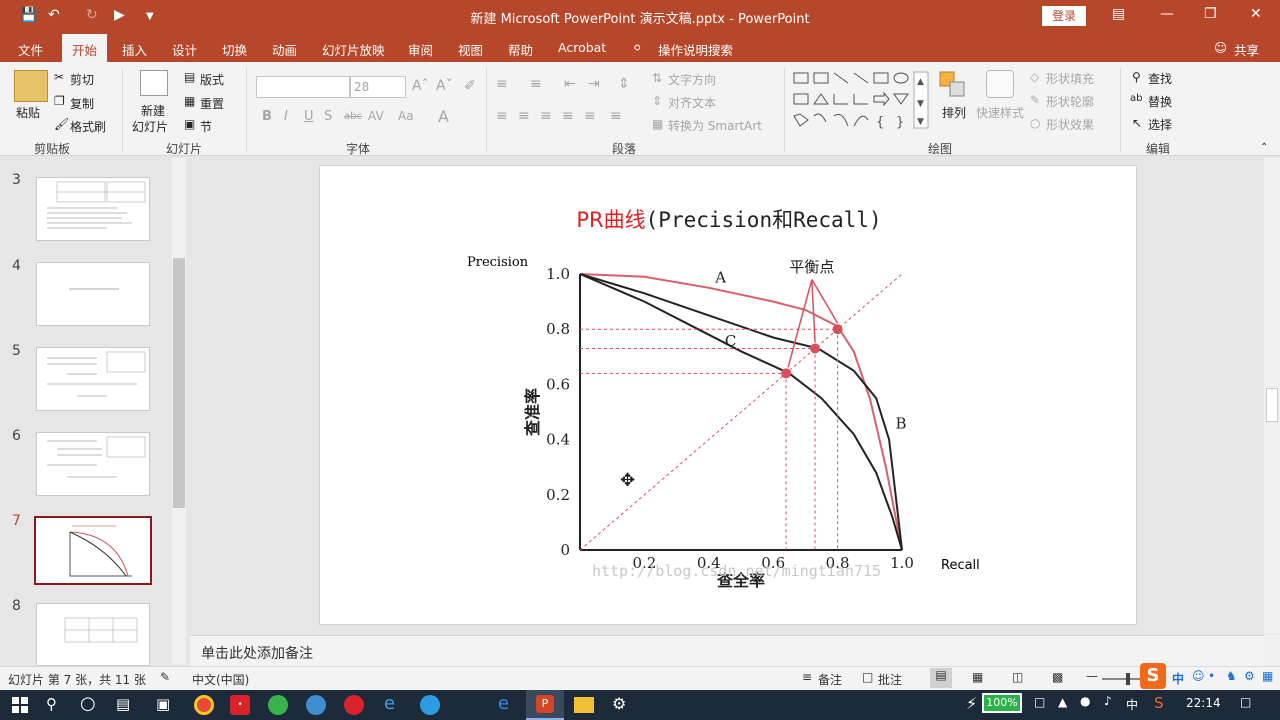 Image resolution: width=1280 pixels, height=720 pixels. Describe the element at coordinates (657, 124) in the screenshot. I see `smartart-icon: ▦` at that location.